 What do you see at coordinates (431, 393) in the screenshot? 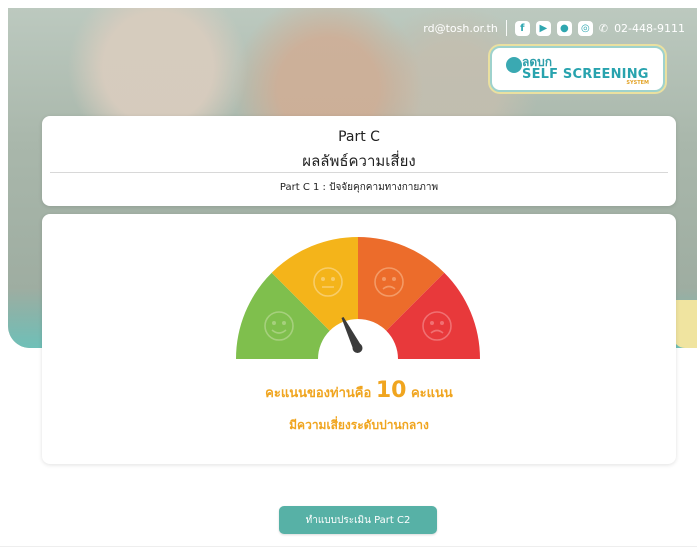
I see `score-suffix: คะแนน` at bounding box center [431, 393].